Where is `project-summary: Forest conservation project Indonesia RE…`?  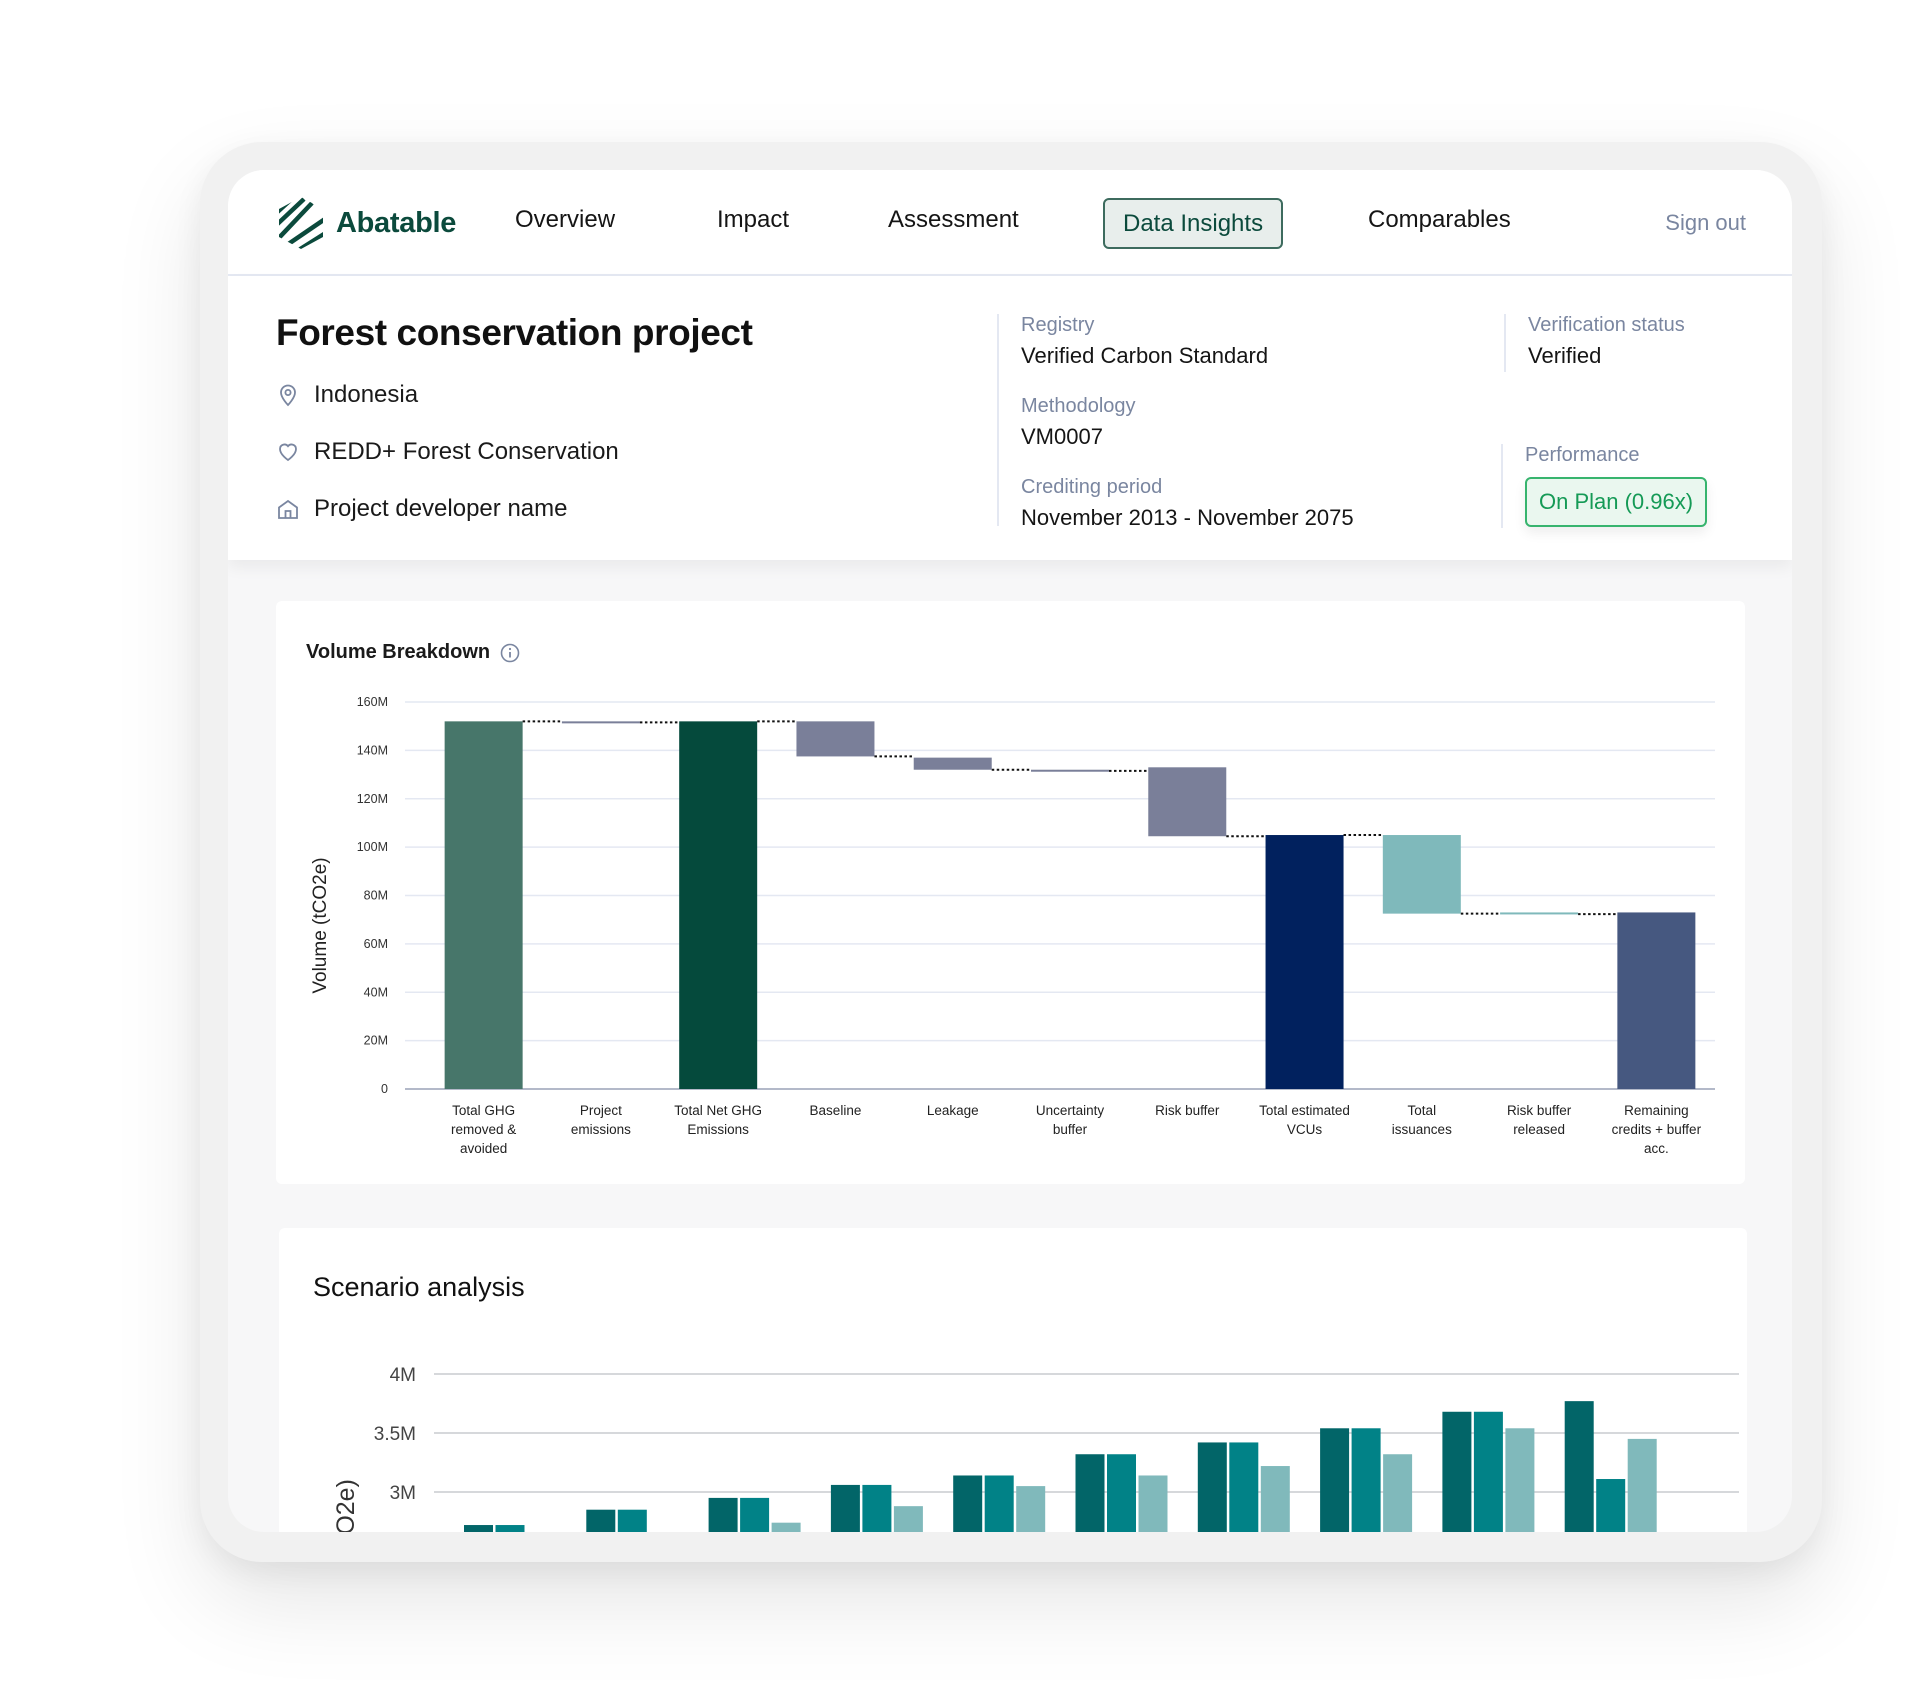 project-summary: Forest conservation project Indonesia RE… is located at coordinates (1010, 418).